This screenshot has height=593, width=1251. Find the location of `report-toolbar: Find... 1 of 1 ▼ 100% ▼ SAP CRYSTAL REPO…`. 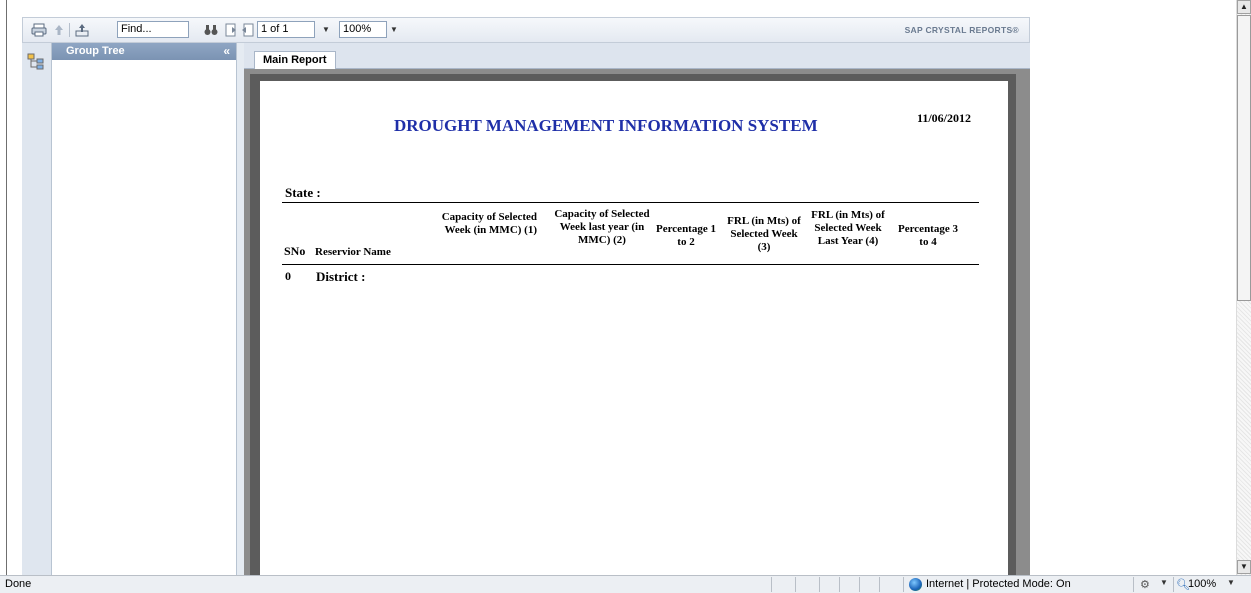

report-toolbar: Find... 1 of 1 ▼ 100% ▼ SAP CRYSTAL REPO… is located at coordinates (526, 30).